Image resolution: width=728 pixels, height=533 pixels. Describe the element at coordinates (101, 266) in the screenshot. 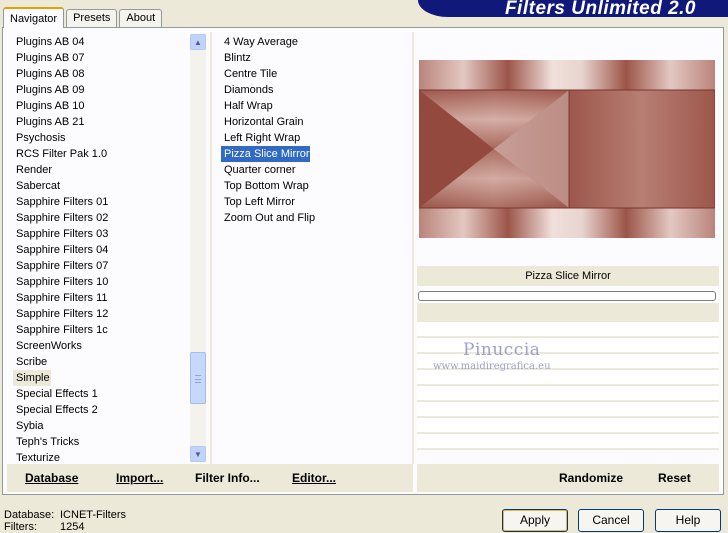

I see `category-list-item: Sapphire Filters 07` at that location.